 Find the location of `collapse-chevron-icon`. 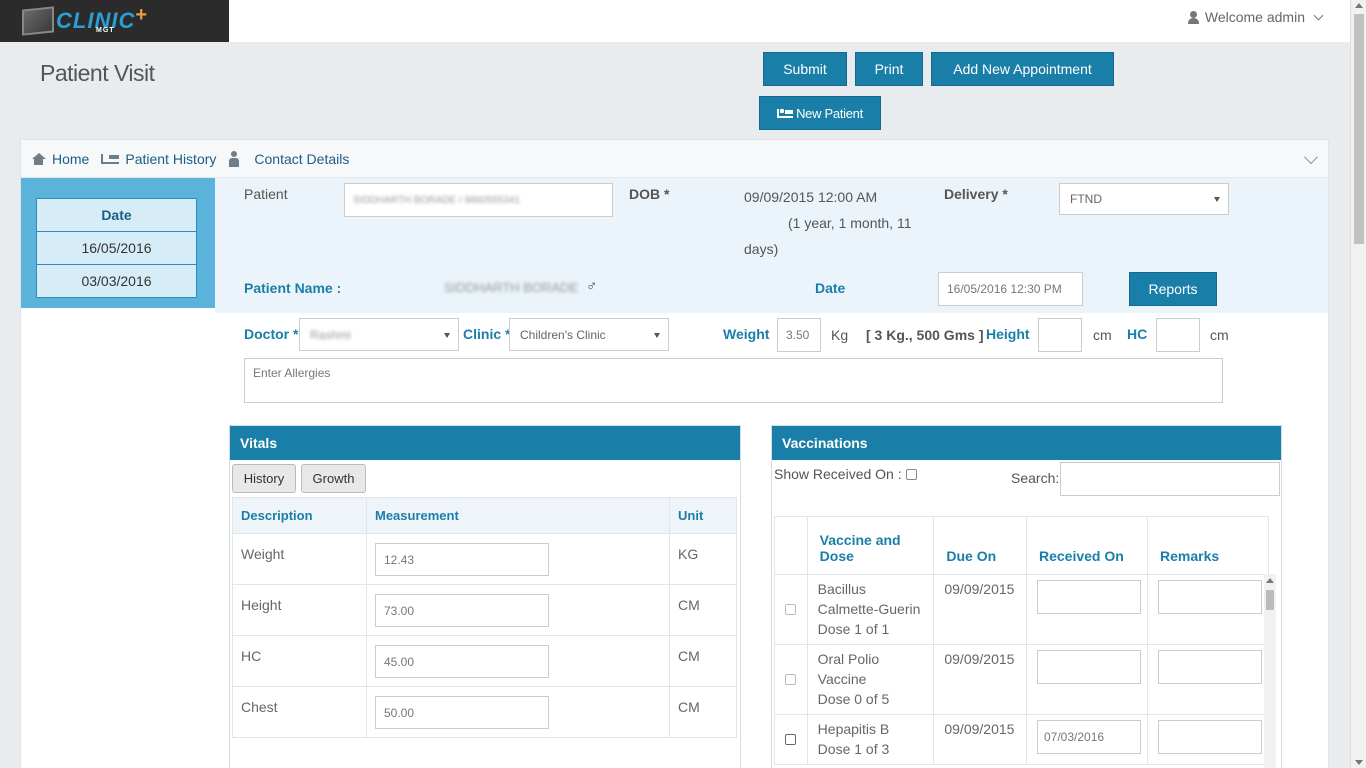

collapse-chevron-icon is located at coordinates (1311, 157).